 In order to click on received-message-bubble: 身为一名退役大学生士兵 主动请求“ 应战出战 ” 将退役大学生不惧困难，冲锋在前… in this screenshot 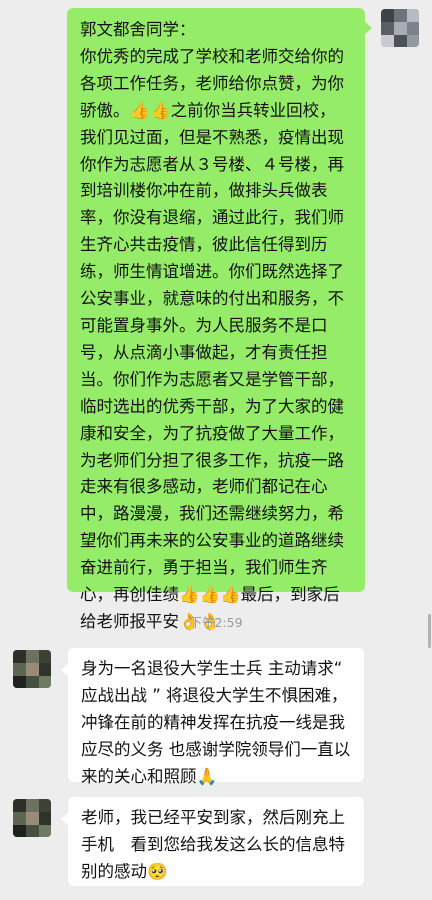, I will do `click(216, 717)`.